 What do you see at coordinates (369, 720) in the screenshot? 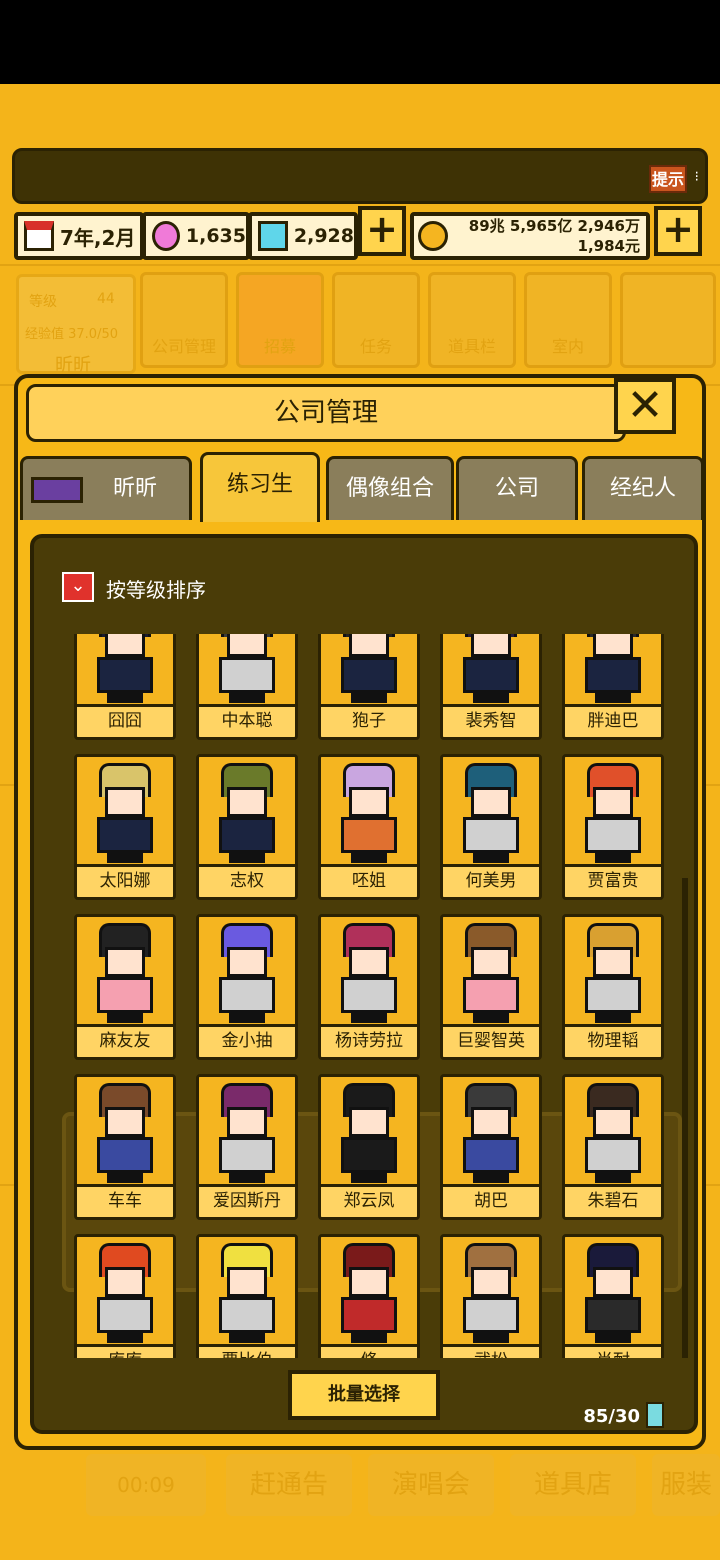
I see `trainee-name: 狍子` at bounding box center [369, 720].